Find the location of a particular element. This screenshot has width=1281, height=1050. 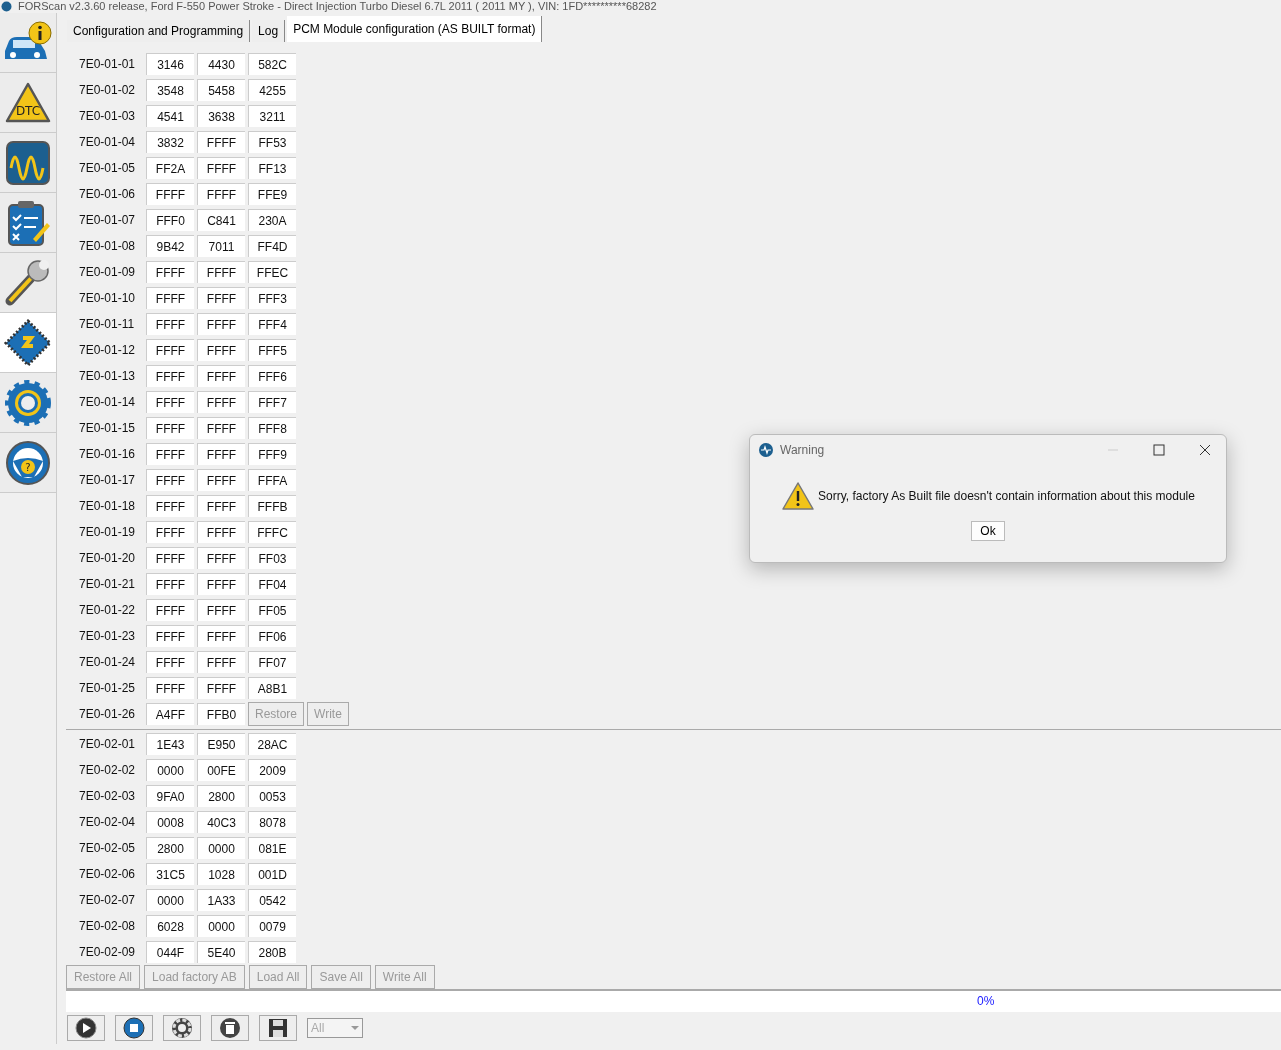

value-field: 0053 is located at coordinates (272, 796).